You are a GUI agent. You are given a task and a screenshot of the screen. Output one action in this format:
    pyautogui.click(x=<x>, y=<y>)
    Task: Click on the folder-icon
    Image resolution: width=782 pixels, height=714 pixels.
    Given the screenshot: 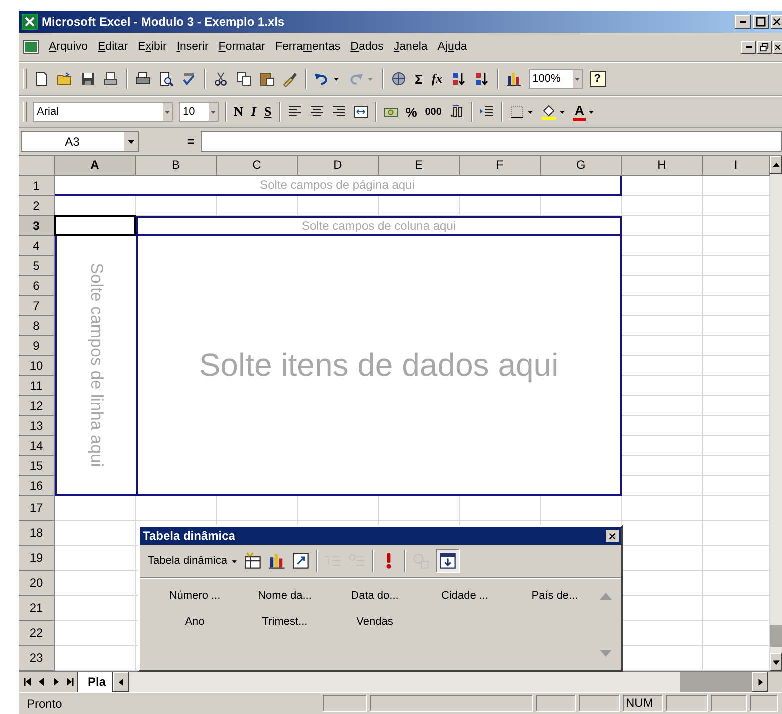 What is the action you would take?
    pyautogui.click(x=65, y=79)
    